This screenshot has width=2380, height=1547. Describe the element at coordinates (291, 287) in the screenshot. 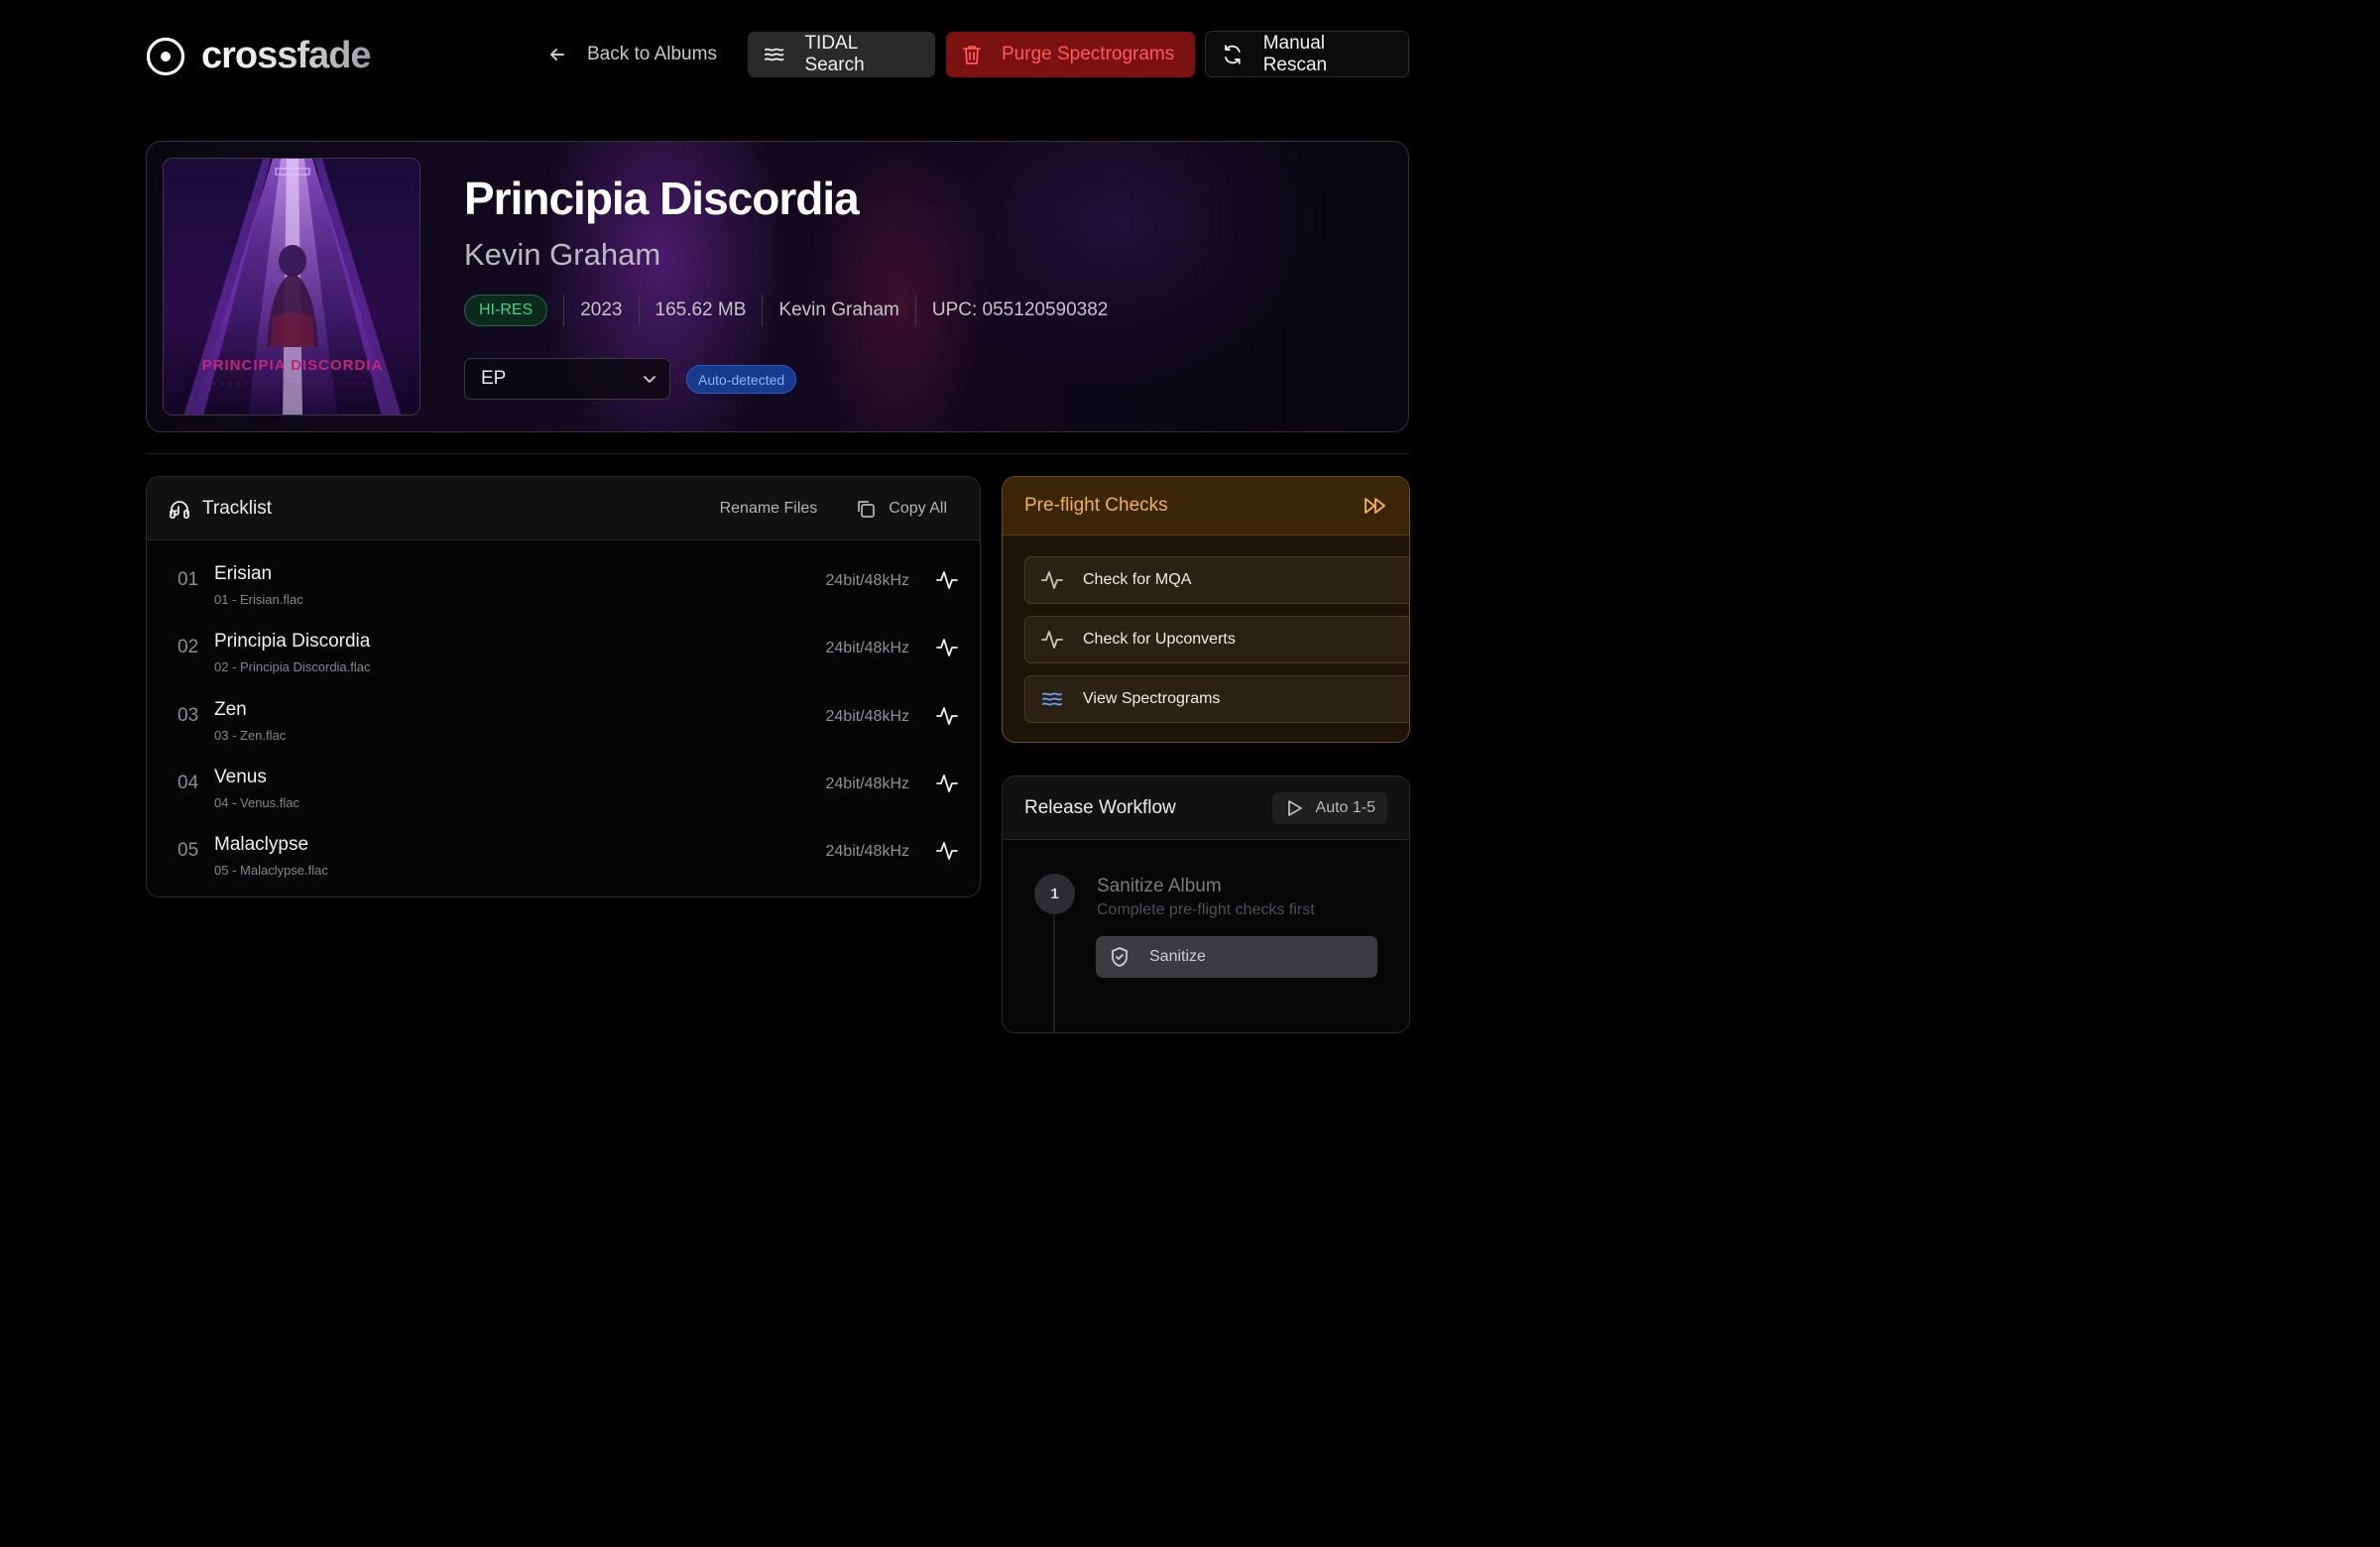

I see `album-cover: PRINCIPIA DISCORDIA` at that location.